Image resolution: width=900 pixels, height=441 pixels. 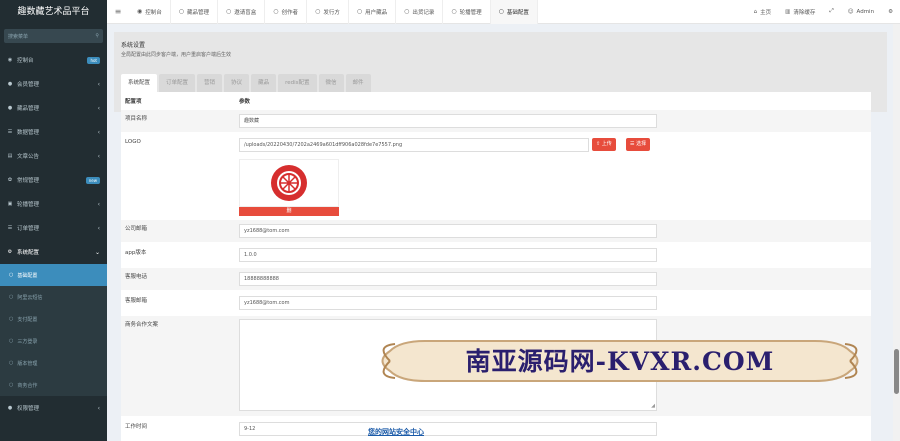 What do you see at coordinates (237, 83) in the screenshot?
I see `tab-agreement: 协议` at bounding box center [237, 83].